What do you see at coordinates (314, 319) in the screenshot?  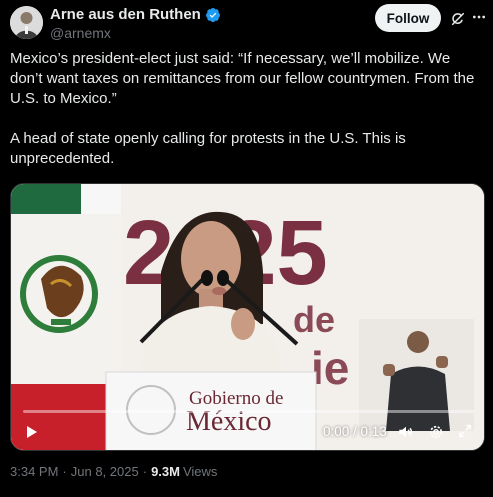 I see `backdrop-word-1: de` at bounding box center [314, 319].